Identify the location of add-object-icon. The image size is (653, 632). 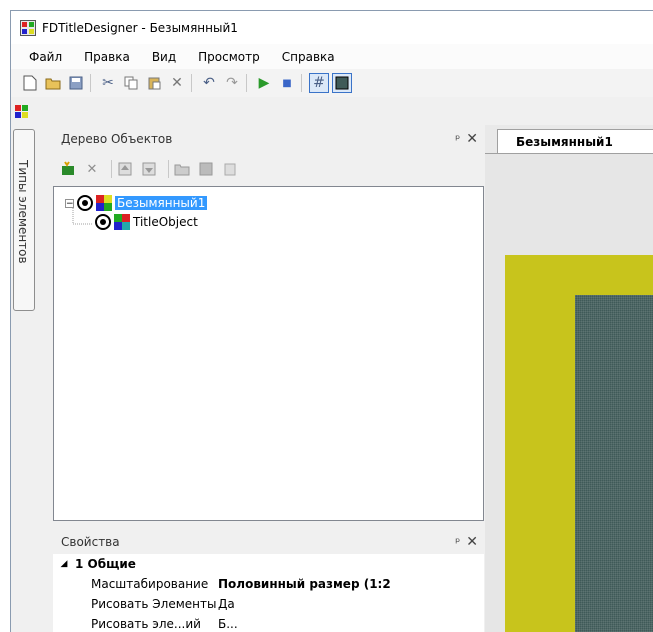
(68, 169).